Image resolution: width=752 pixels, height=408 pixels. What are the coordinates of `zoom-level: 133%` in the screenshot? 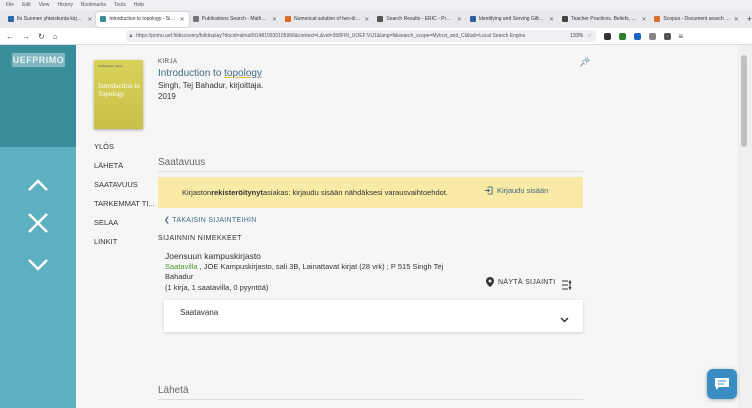 It's located at (576, 36).